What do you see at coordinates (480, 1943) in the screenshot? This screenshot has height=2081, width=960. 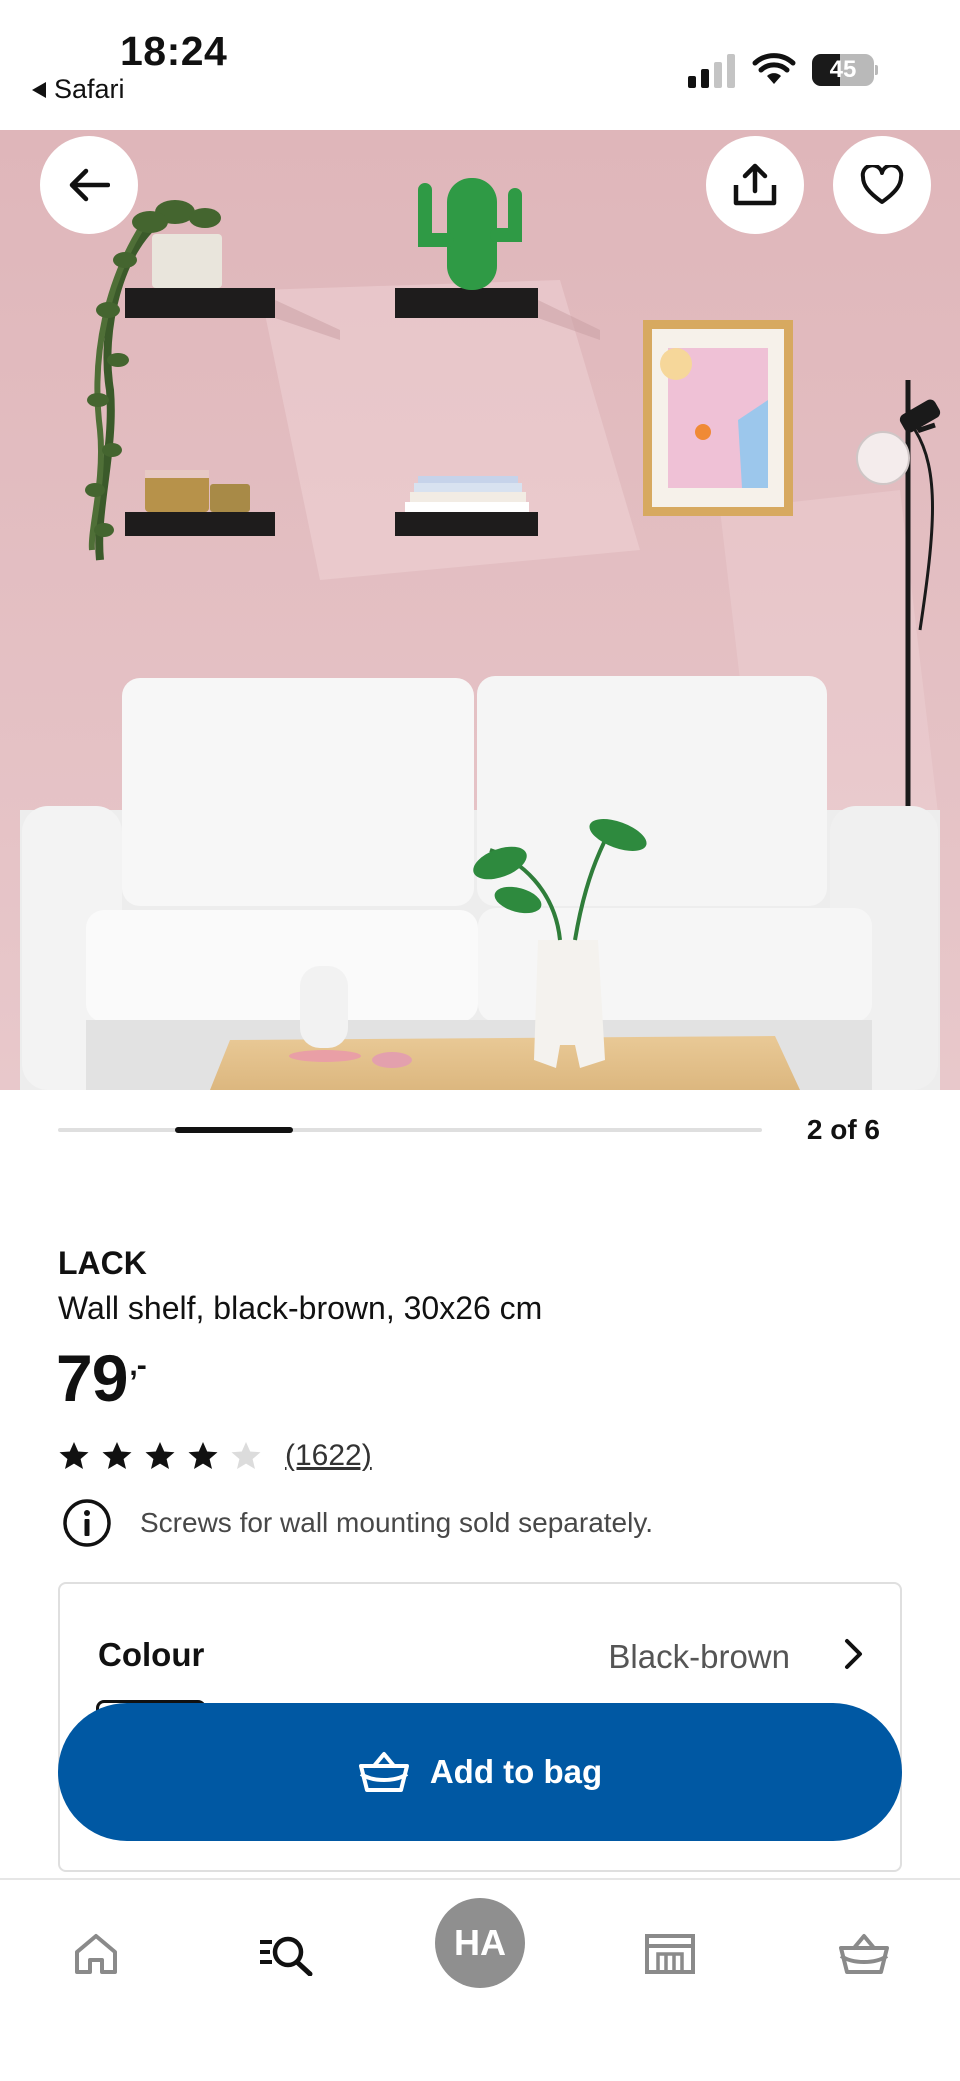 I see `nav-profile-avatar: HA` at bounding box center [480, 1943].